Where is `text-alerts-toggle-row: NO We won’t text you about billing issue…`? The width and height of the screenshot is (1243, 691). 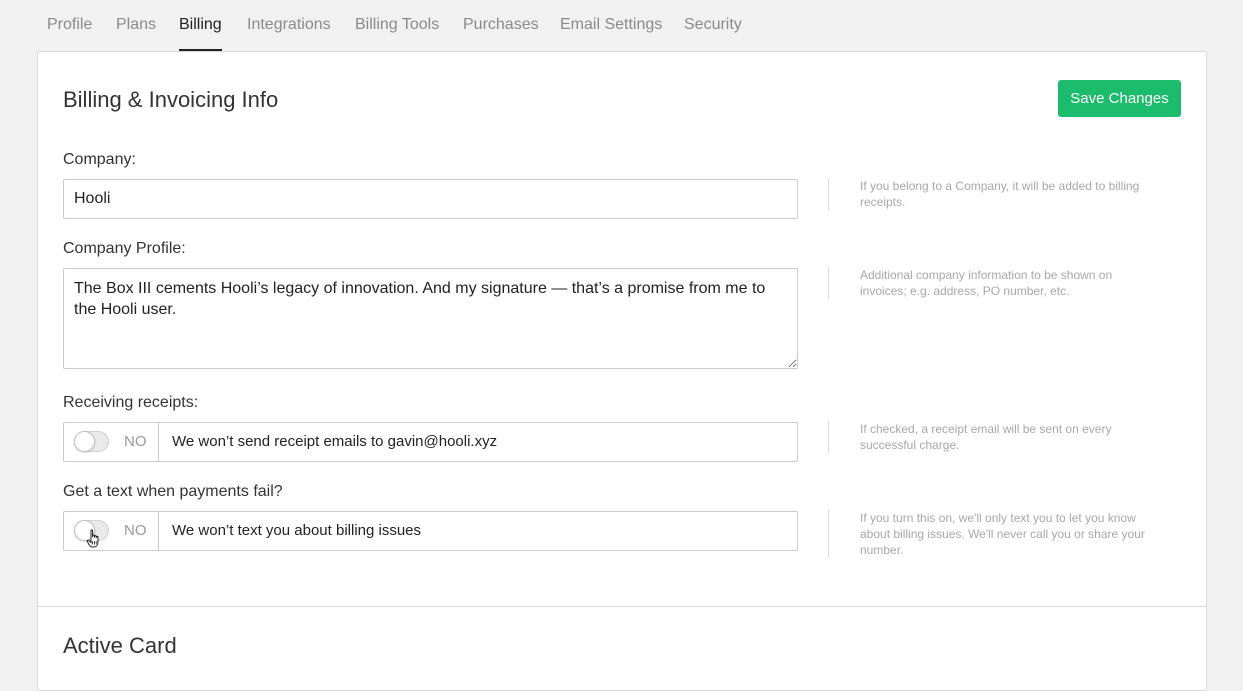 text-alerts-toggle-row: NO We won’t text you about billing issue… is located at coordinates (430, 531).